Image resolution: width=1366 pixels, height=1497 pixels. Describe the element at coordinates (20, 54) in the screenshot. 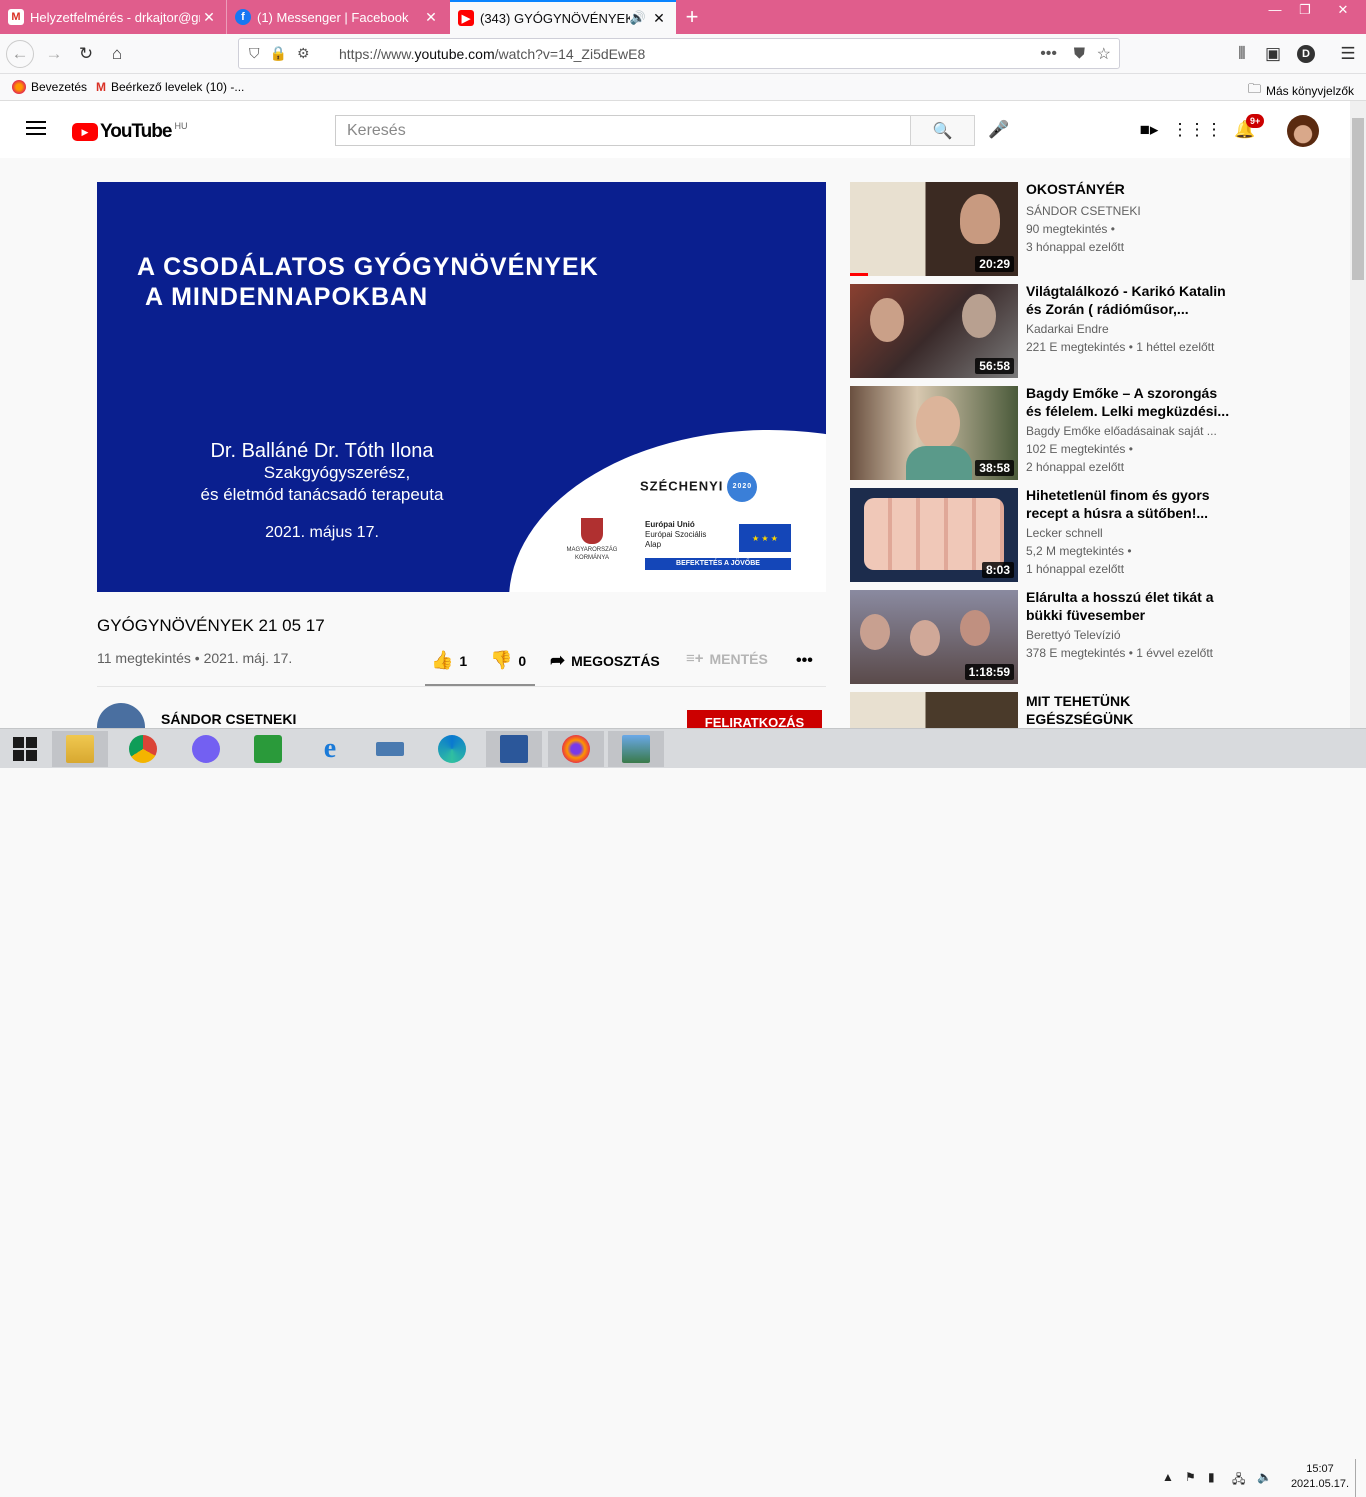

I see `back-button: ←` at that location.